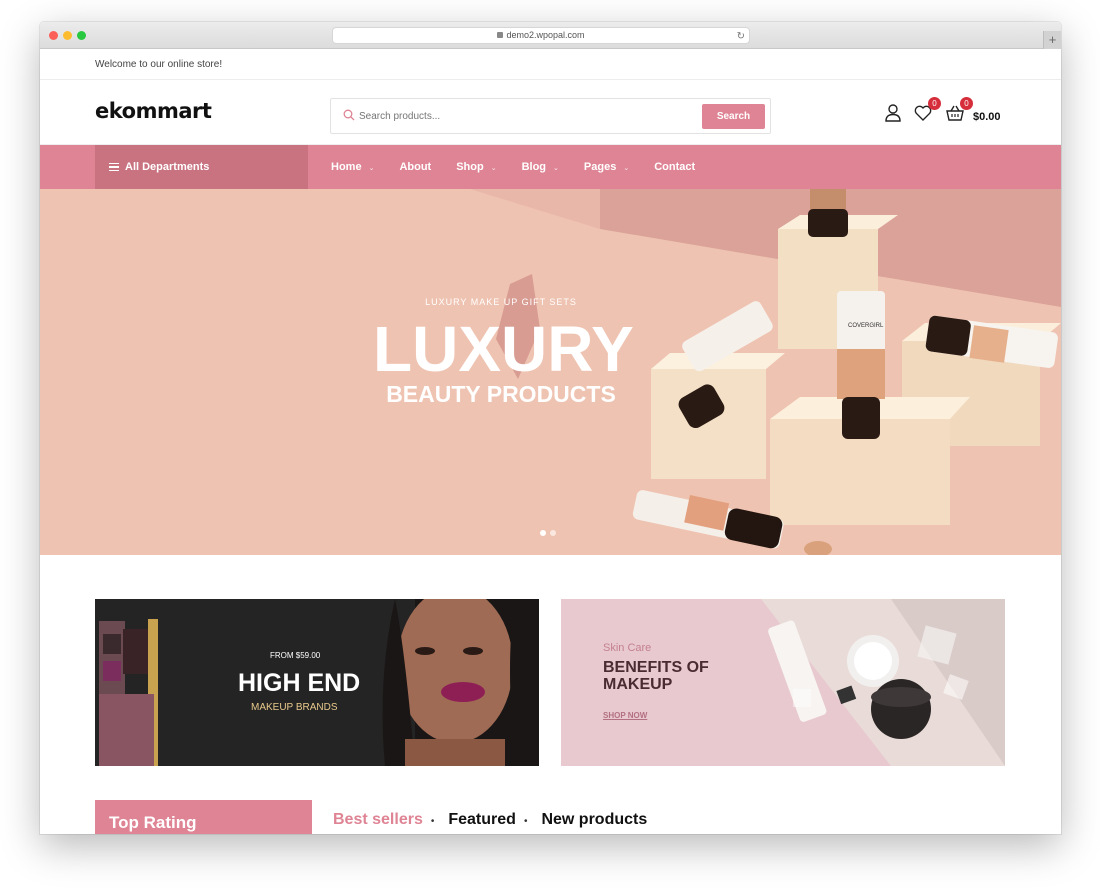 This screenshot has width=1100, height=891. I want to click on nav-item-label: About, so click(415, 167).